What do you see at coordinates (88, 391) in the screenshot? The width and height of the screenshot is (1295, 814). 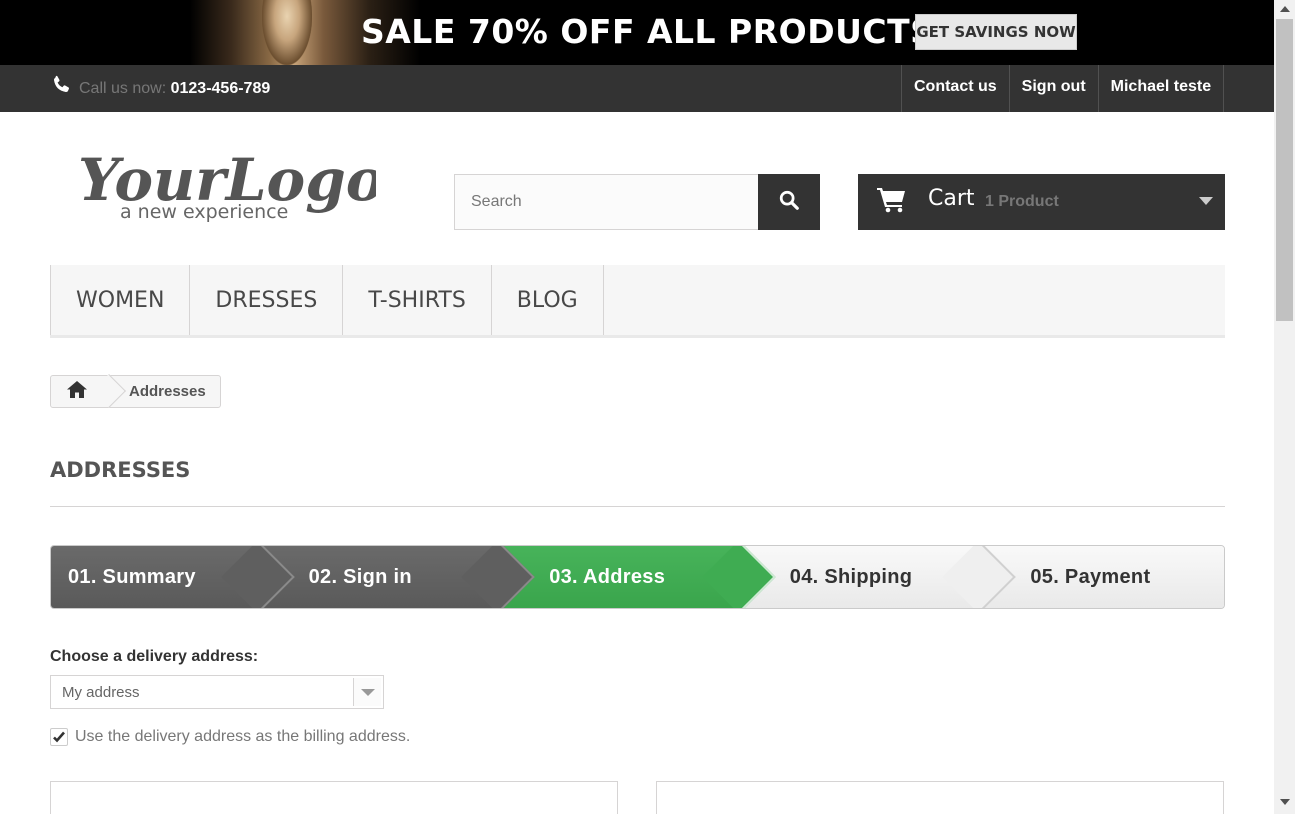 I see `breadcrumb-home` at bounding box center [88, 391].